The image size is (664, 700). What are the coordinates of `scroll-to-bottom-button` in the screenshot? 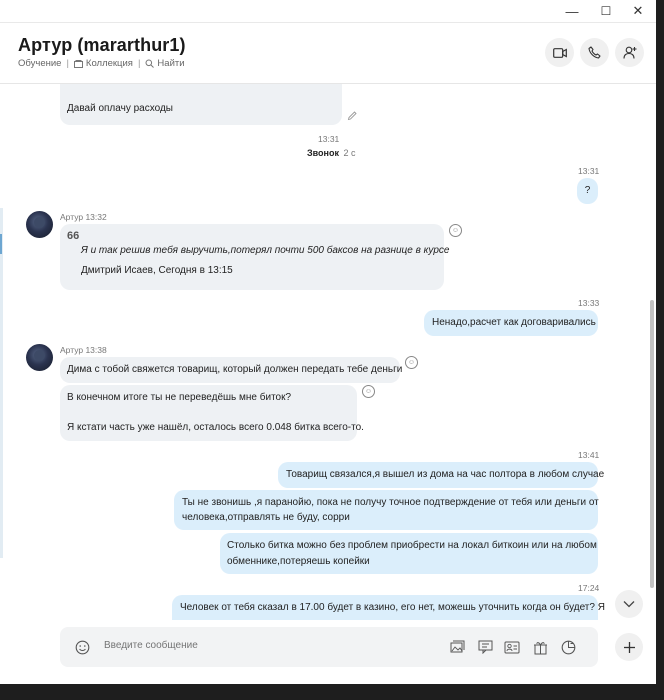 It's located at (629, 604).